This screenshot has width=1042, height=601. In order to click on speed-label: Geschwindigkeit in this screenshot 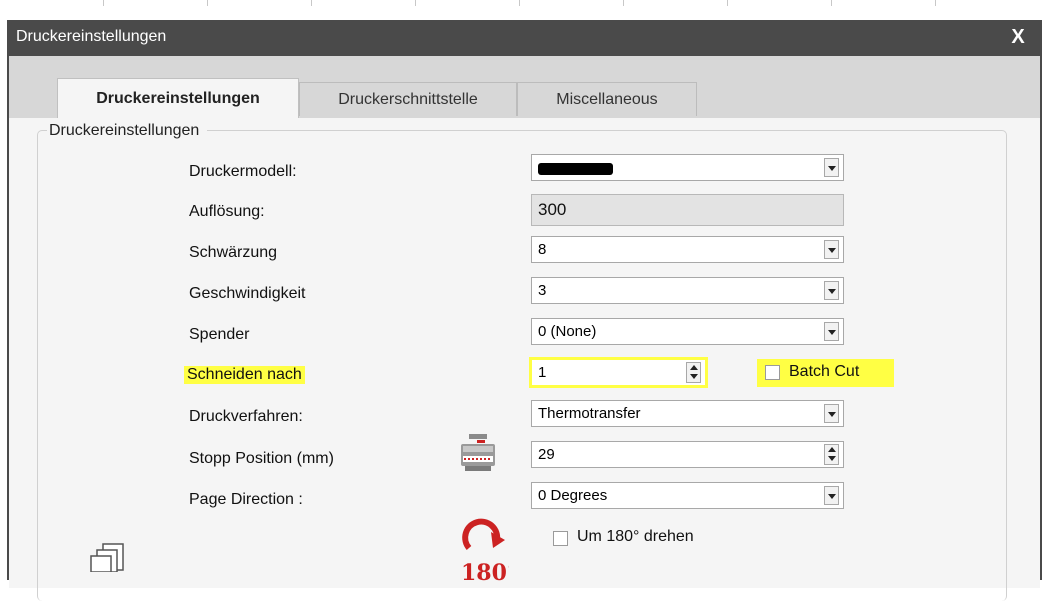, I will do `click(247, 293)`.